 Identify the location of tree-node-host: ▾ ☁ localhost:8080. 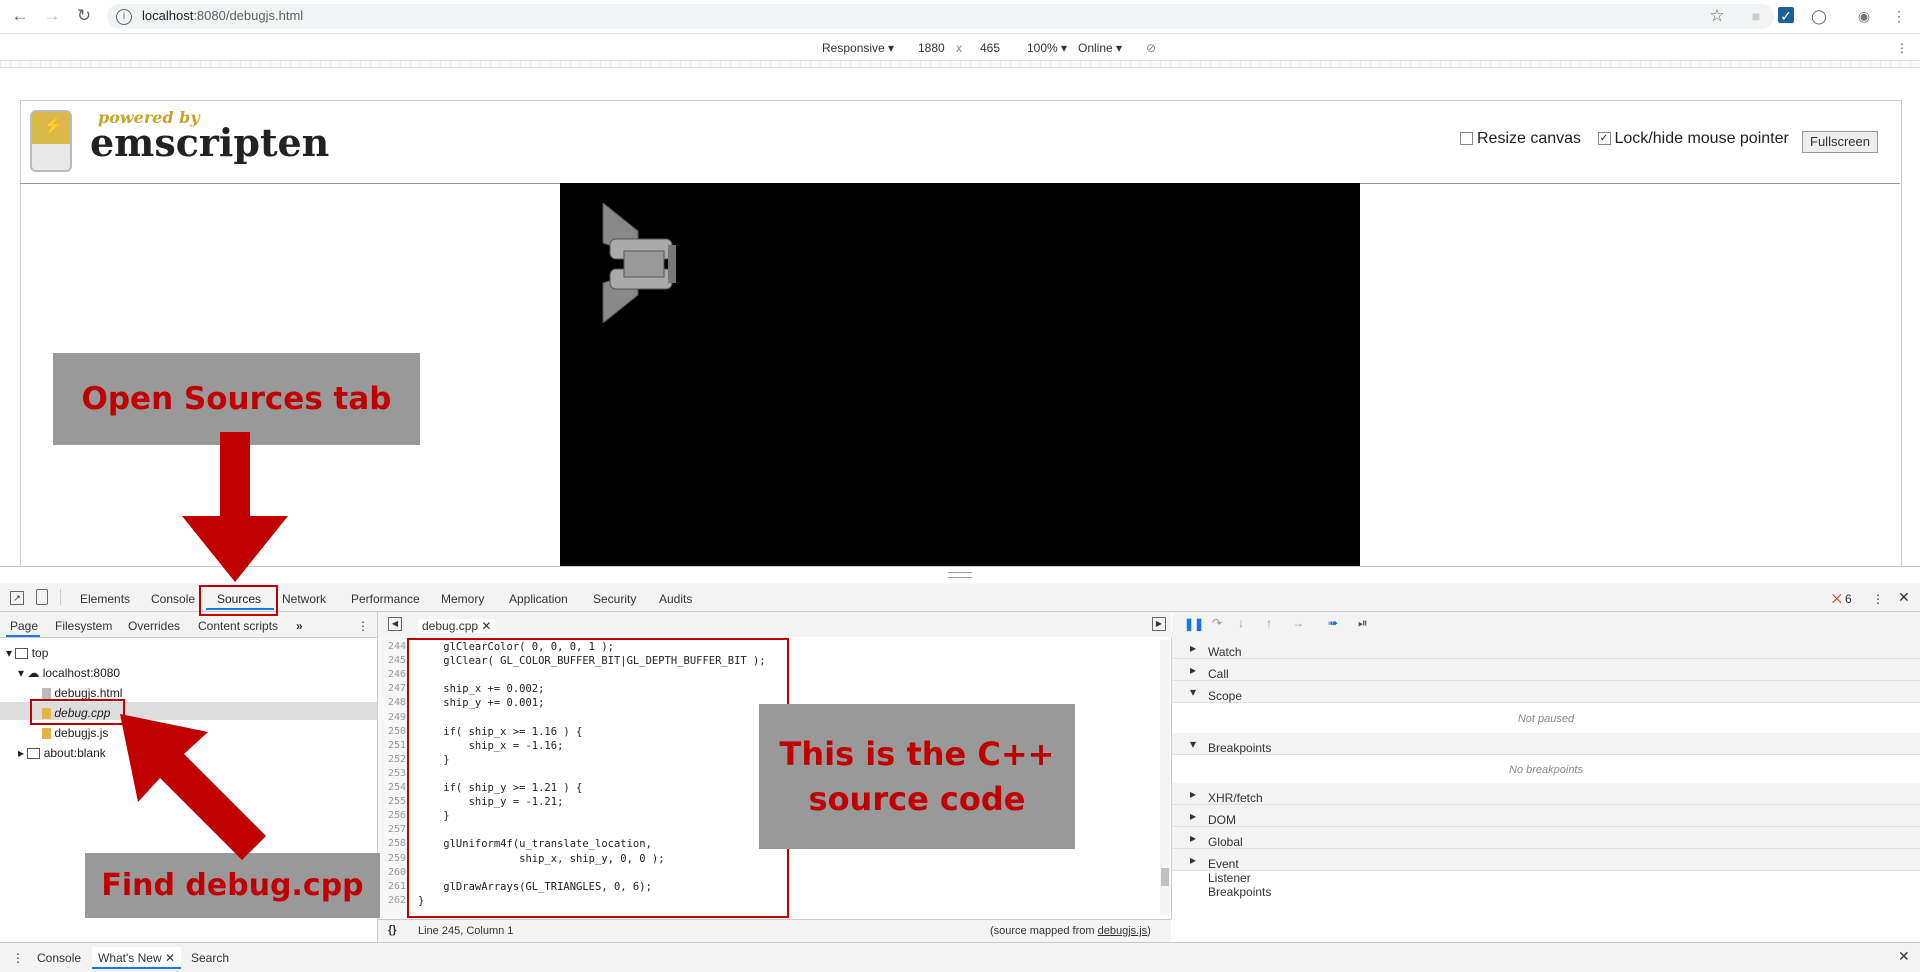
(69, 673).